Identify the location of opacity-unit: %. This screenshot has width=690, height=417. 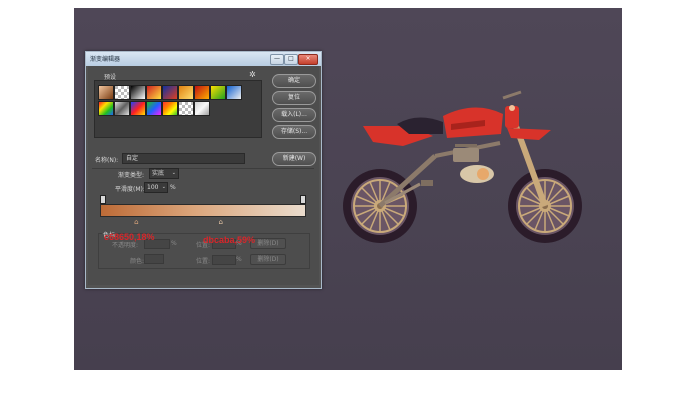
(174, 243).